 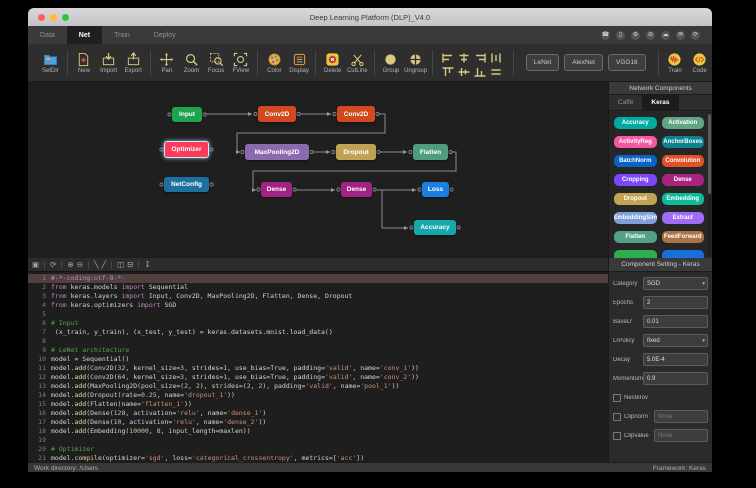 What do you see at coordinates (133, 62) in the screenshot?
I see `toolbar-export-button: Export` at bounding box center [133, 62].